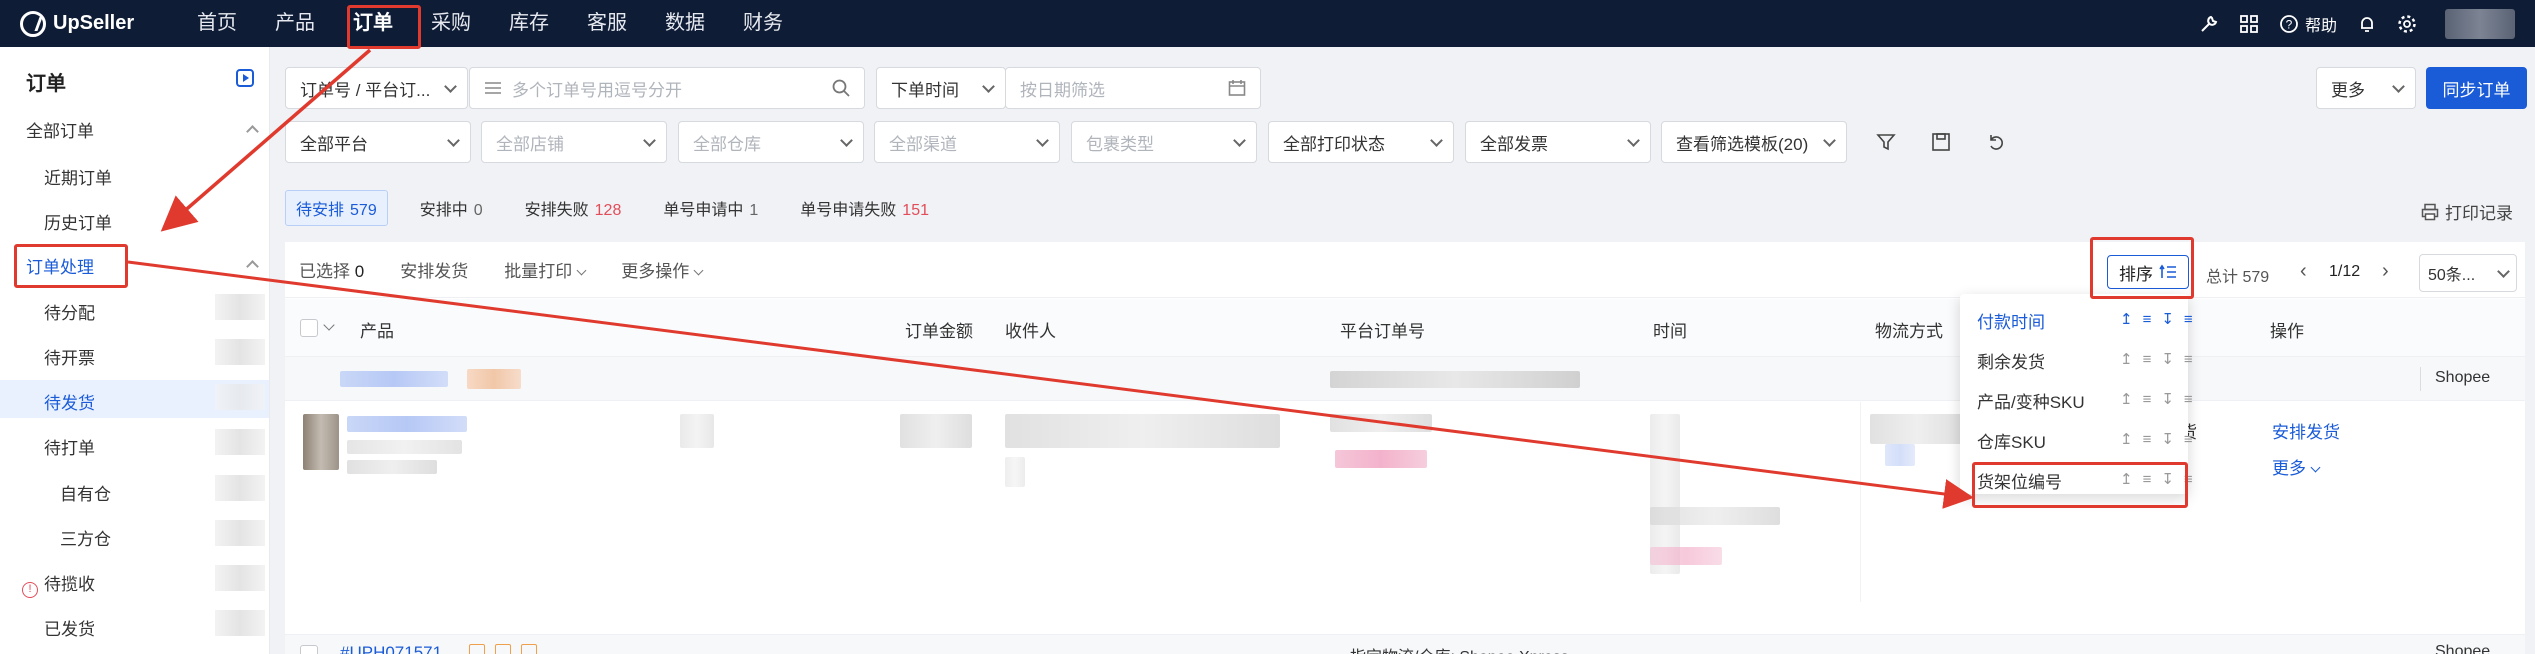 The height and width of the screenshot is (654, 2535). Describe the element at coordinates (2345, 271) in the screenshot. I see `page-indicator: 1/12` at that location.